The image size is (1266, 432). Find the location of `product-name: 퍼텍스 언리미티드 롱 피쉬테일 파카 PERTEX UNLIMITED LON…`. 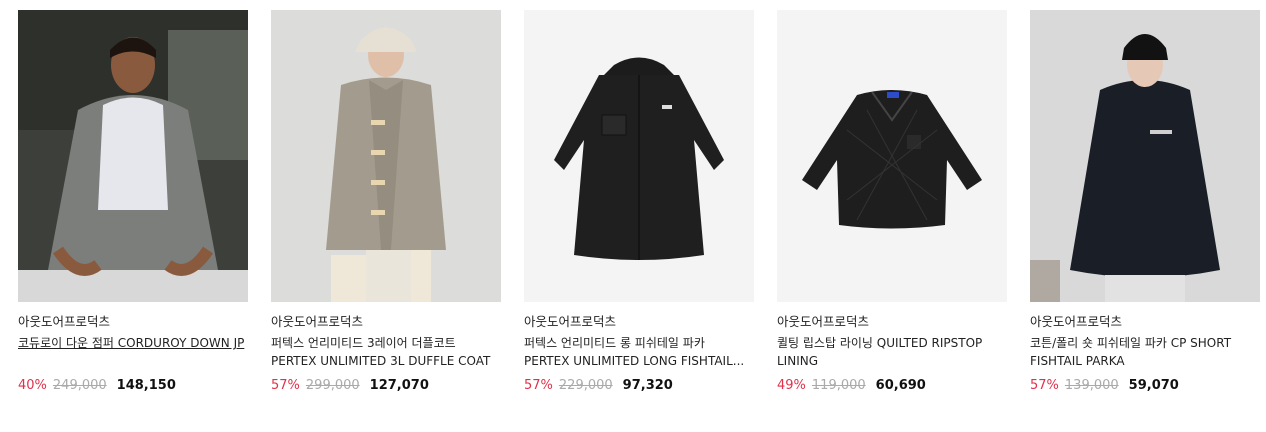

product-name: 퍼텍스 언리미티드 롱 피쉬테일 파카 PERTEX UNLIMITED LON… is located at coordinates (639, 352).